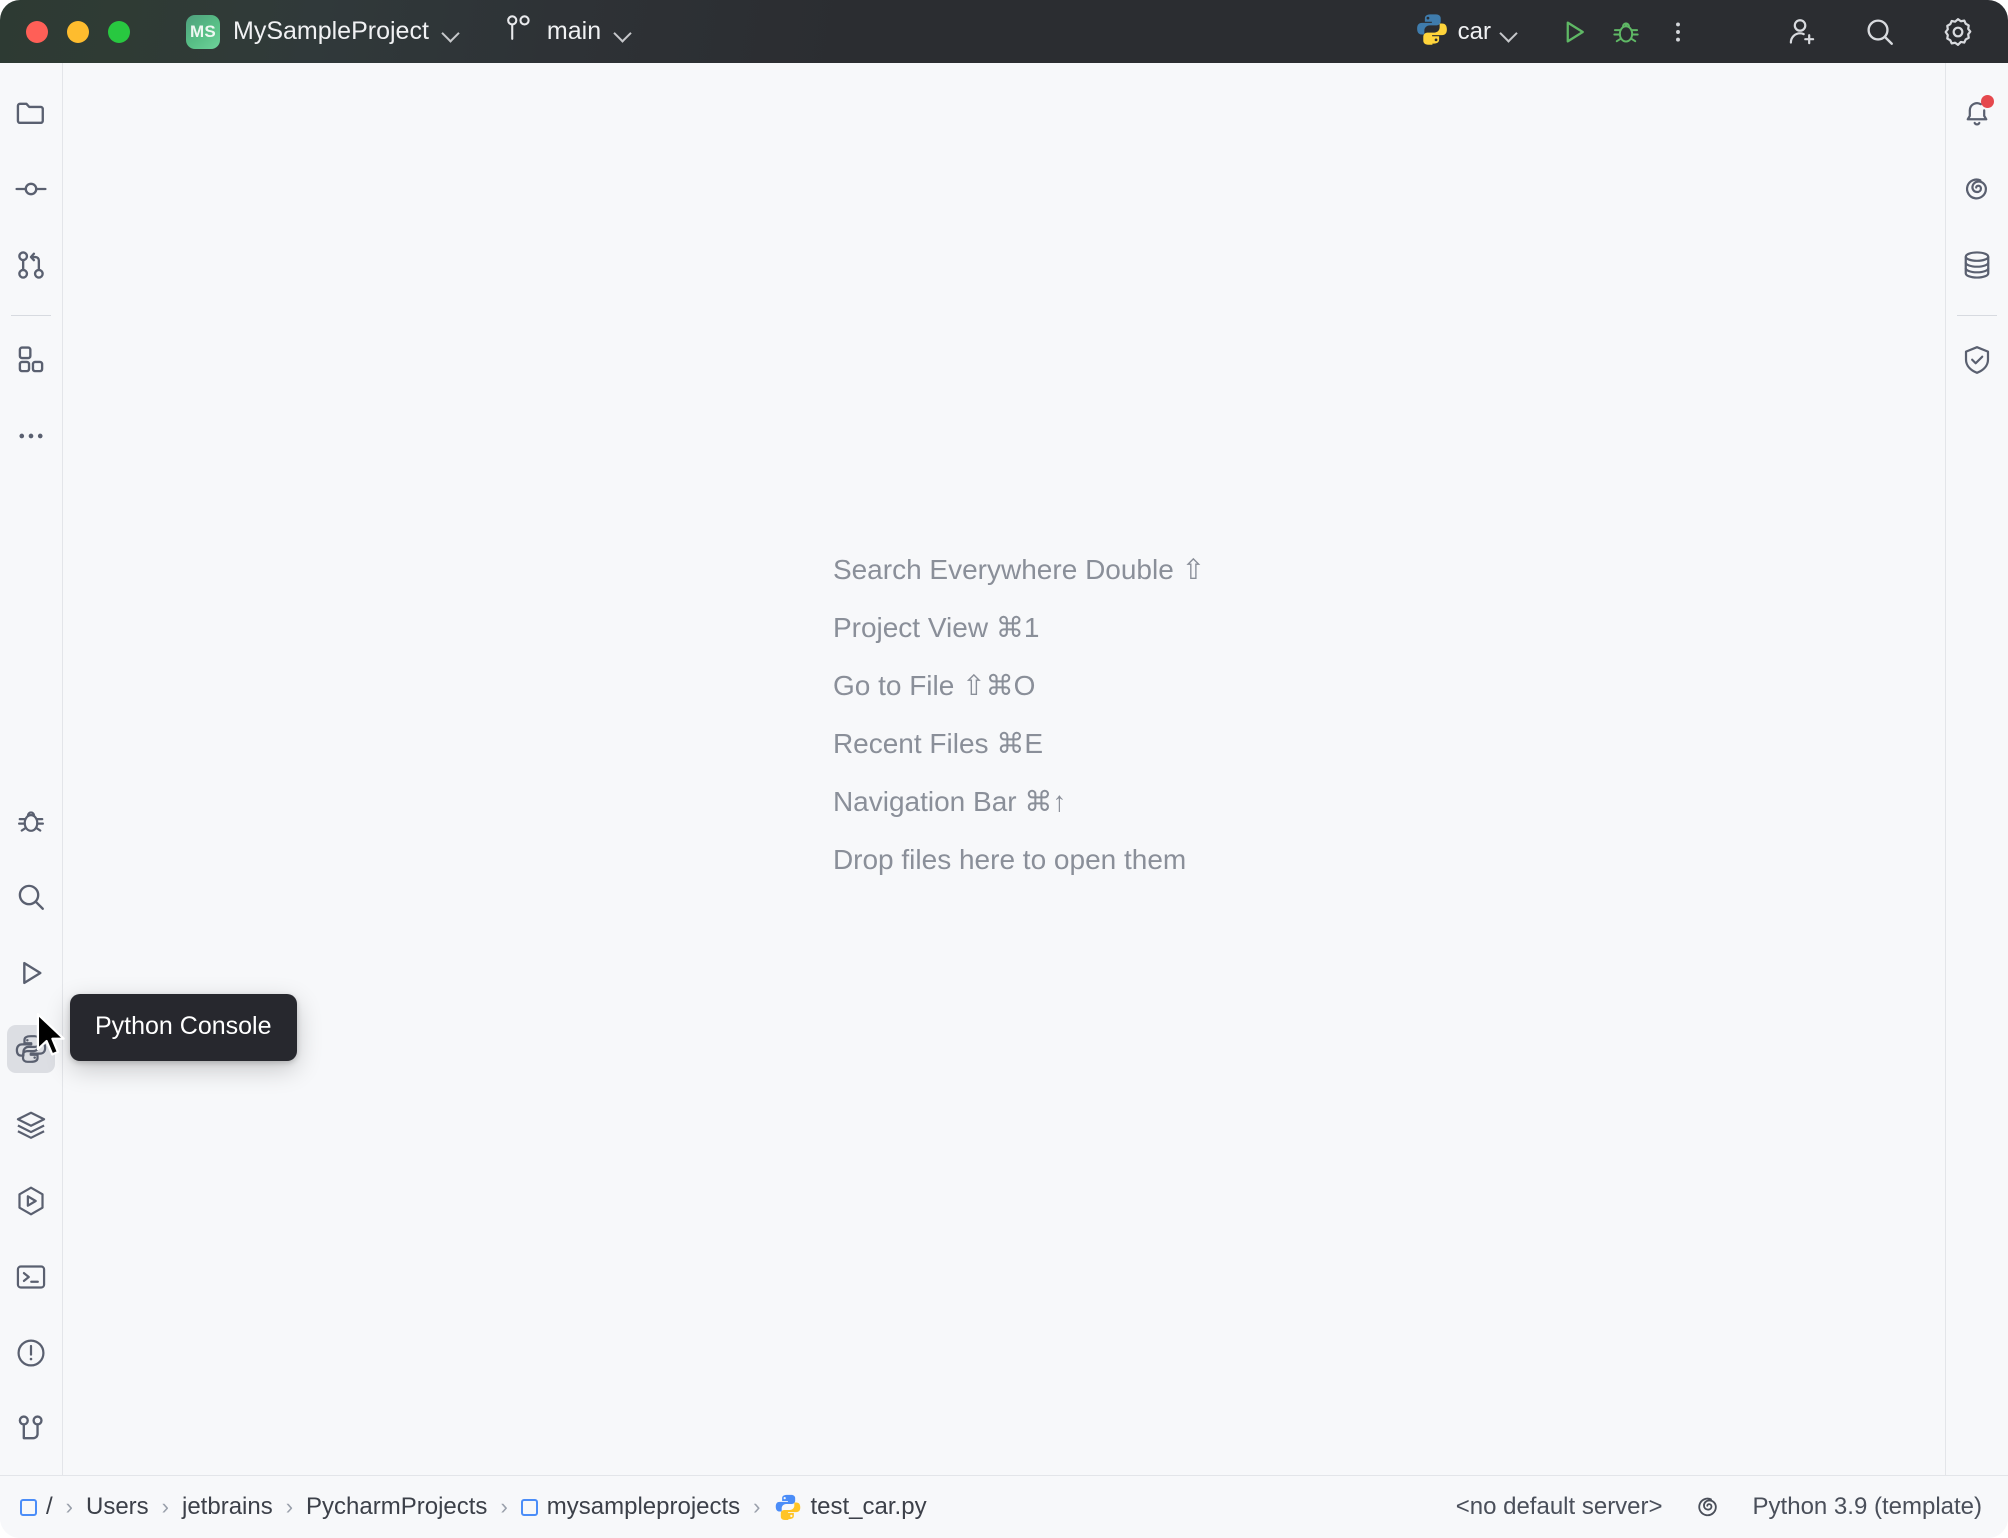 This screenshot has width=2008, height=1538. What do you see at coordinates (1045, 801) in the screenshot?
I see `hint-shortcut: ⌘↑` at bounding box center [1045, 801].